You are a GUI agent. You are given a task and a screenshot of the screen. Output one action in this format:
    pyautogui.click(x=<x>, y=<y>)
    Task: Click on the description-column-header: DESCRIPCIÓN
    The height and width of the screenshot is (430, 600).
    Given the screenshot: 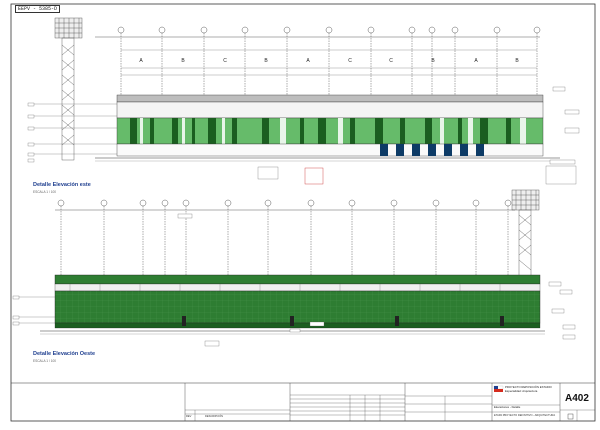 What is the action you would take?
    pyautogui.click(x=214, y=416)
    